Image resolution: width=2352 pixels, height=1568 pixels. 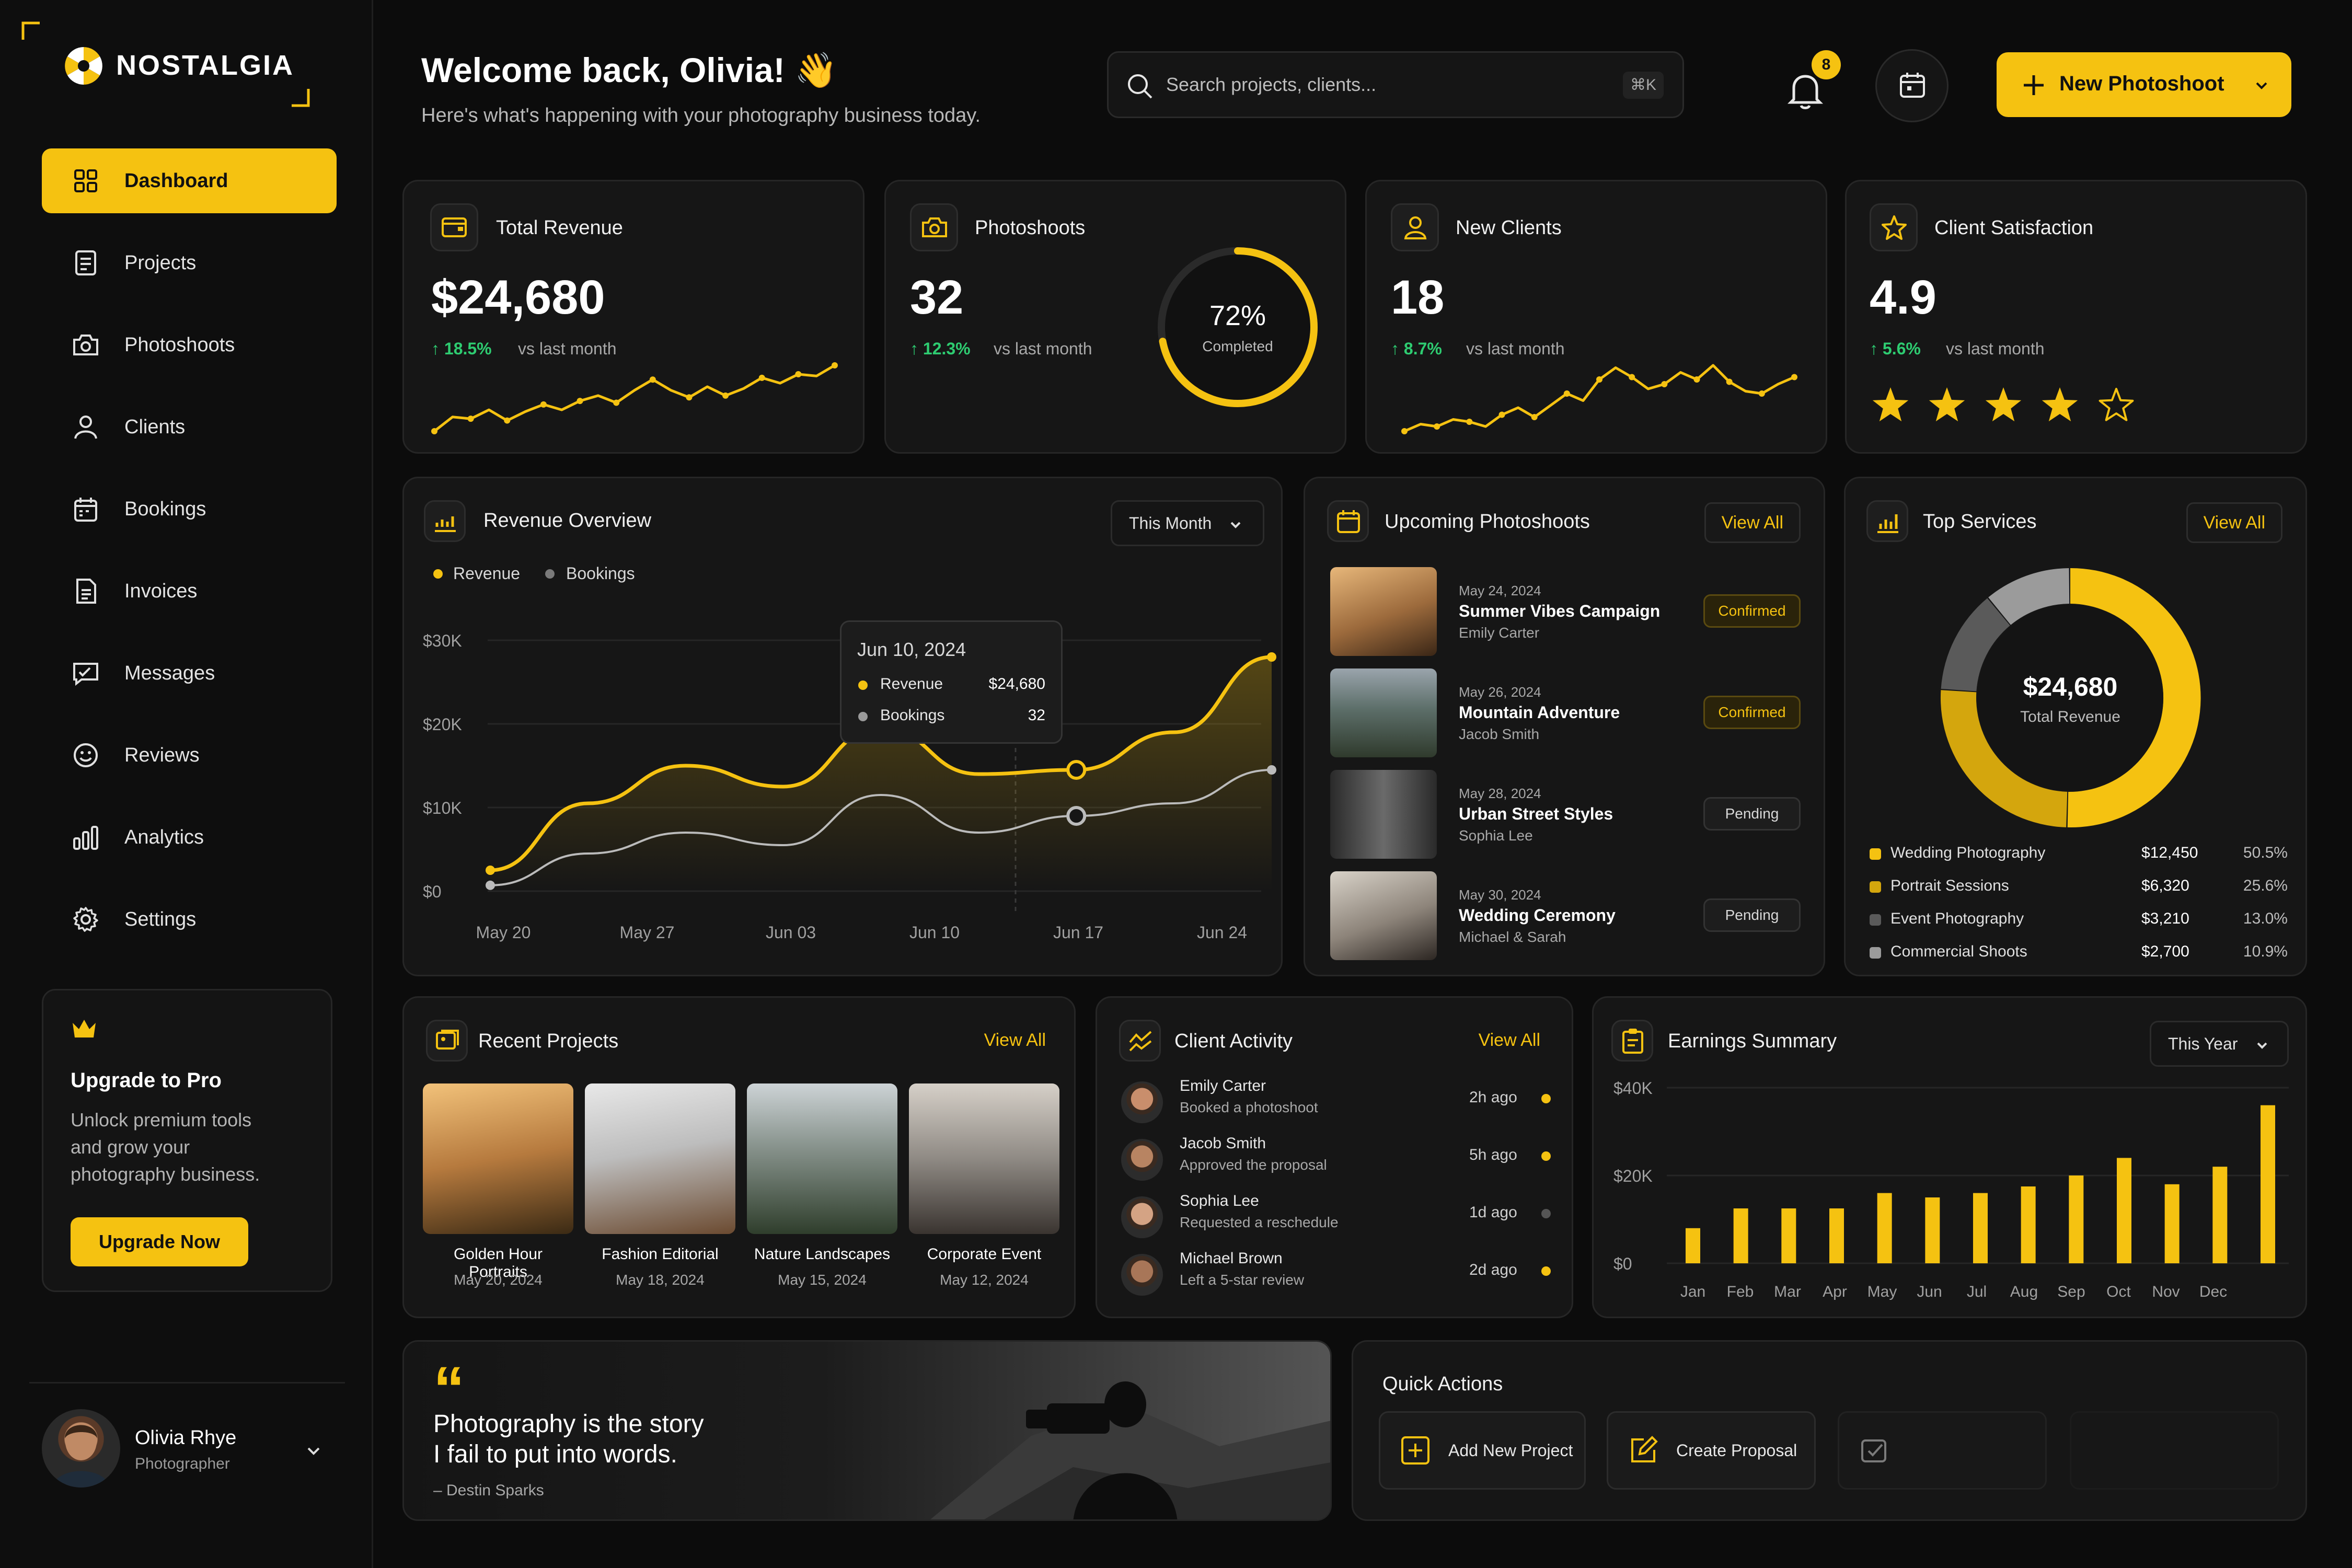 What do you see at coordinates (1947, 404) in the screenshot?
I see `star-filled-icon` at bounding box center [1947, 404].